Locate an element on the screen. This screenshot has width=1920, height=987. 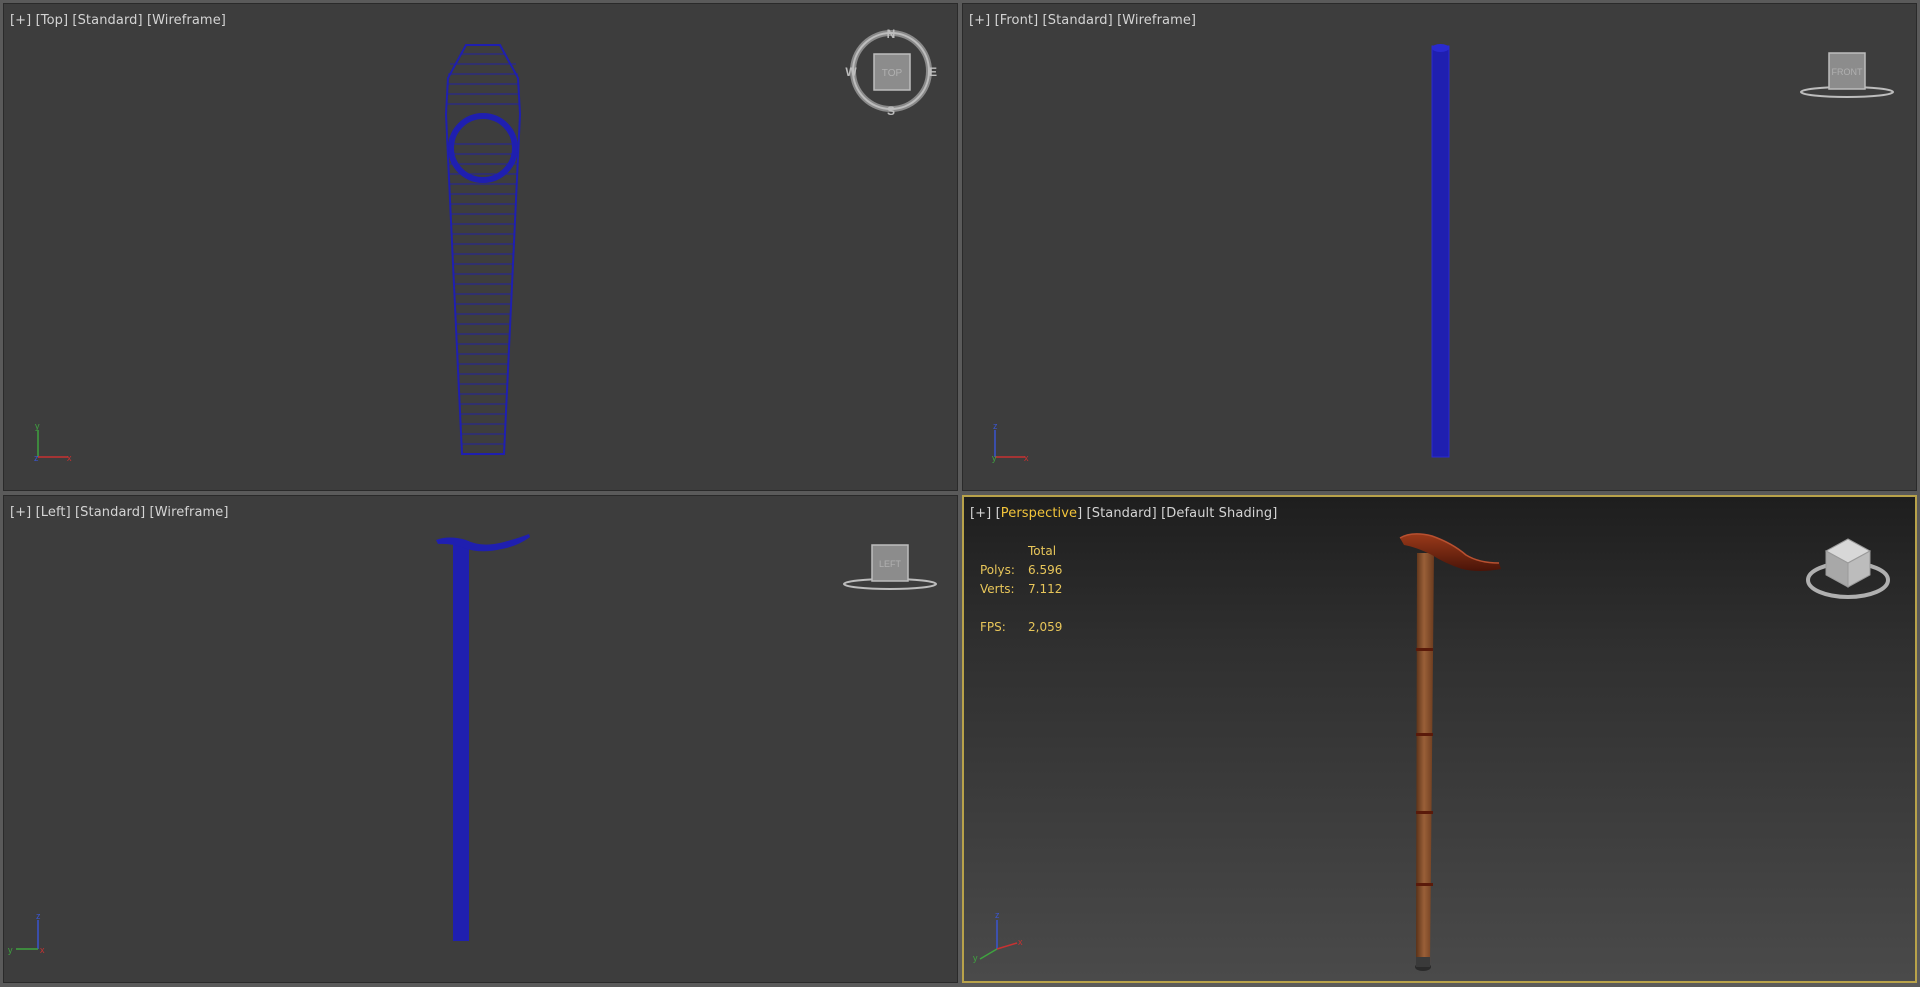
cane-wireframe-top is located at coordinates (483, 249).